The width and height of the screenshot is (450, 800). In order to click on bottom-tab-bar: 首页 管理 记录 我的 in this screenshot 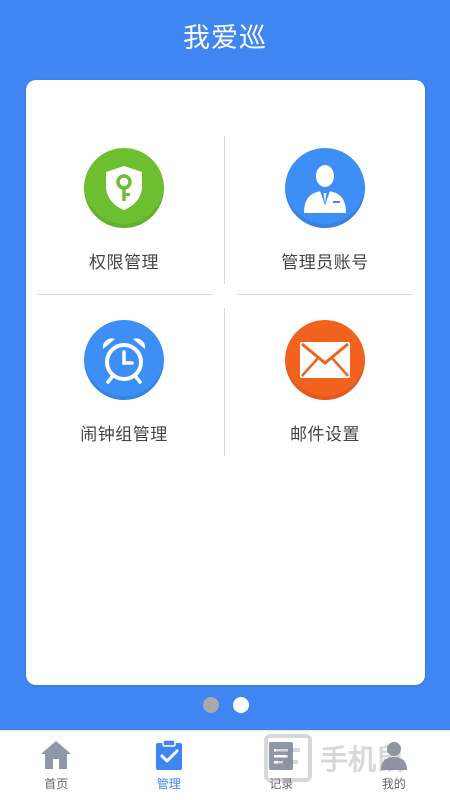, I will do `click(225, 765)`.